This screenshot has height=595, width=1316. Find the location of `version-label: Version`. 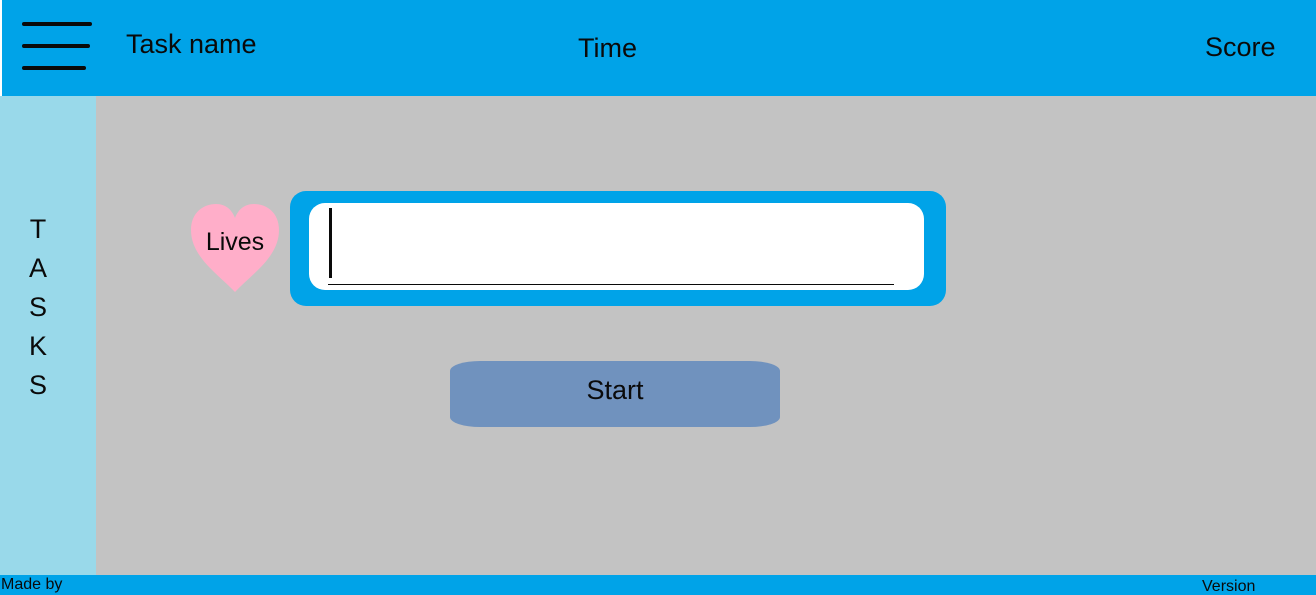

version-label: Version is located at coordinates (1229, 586).